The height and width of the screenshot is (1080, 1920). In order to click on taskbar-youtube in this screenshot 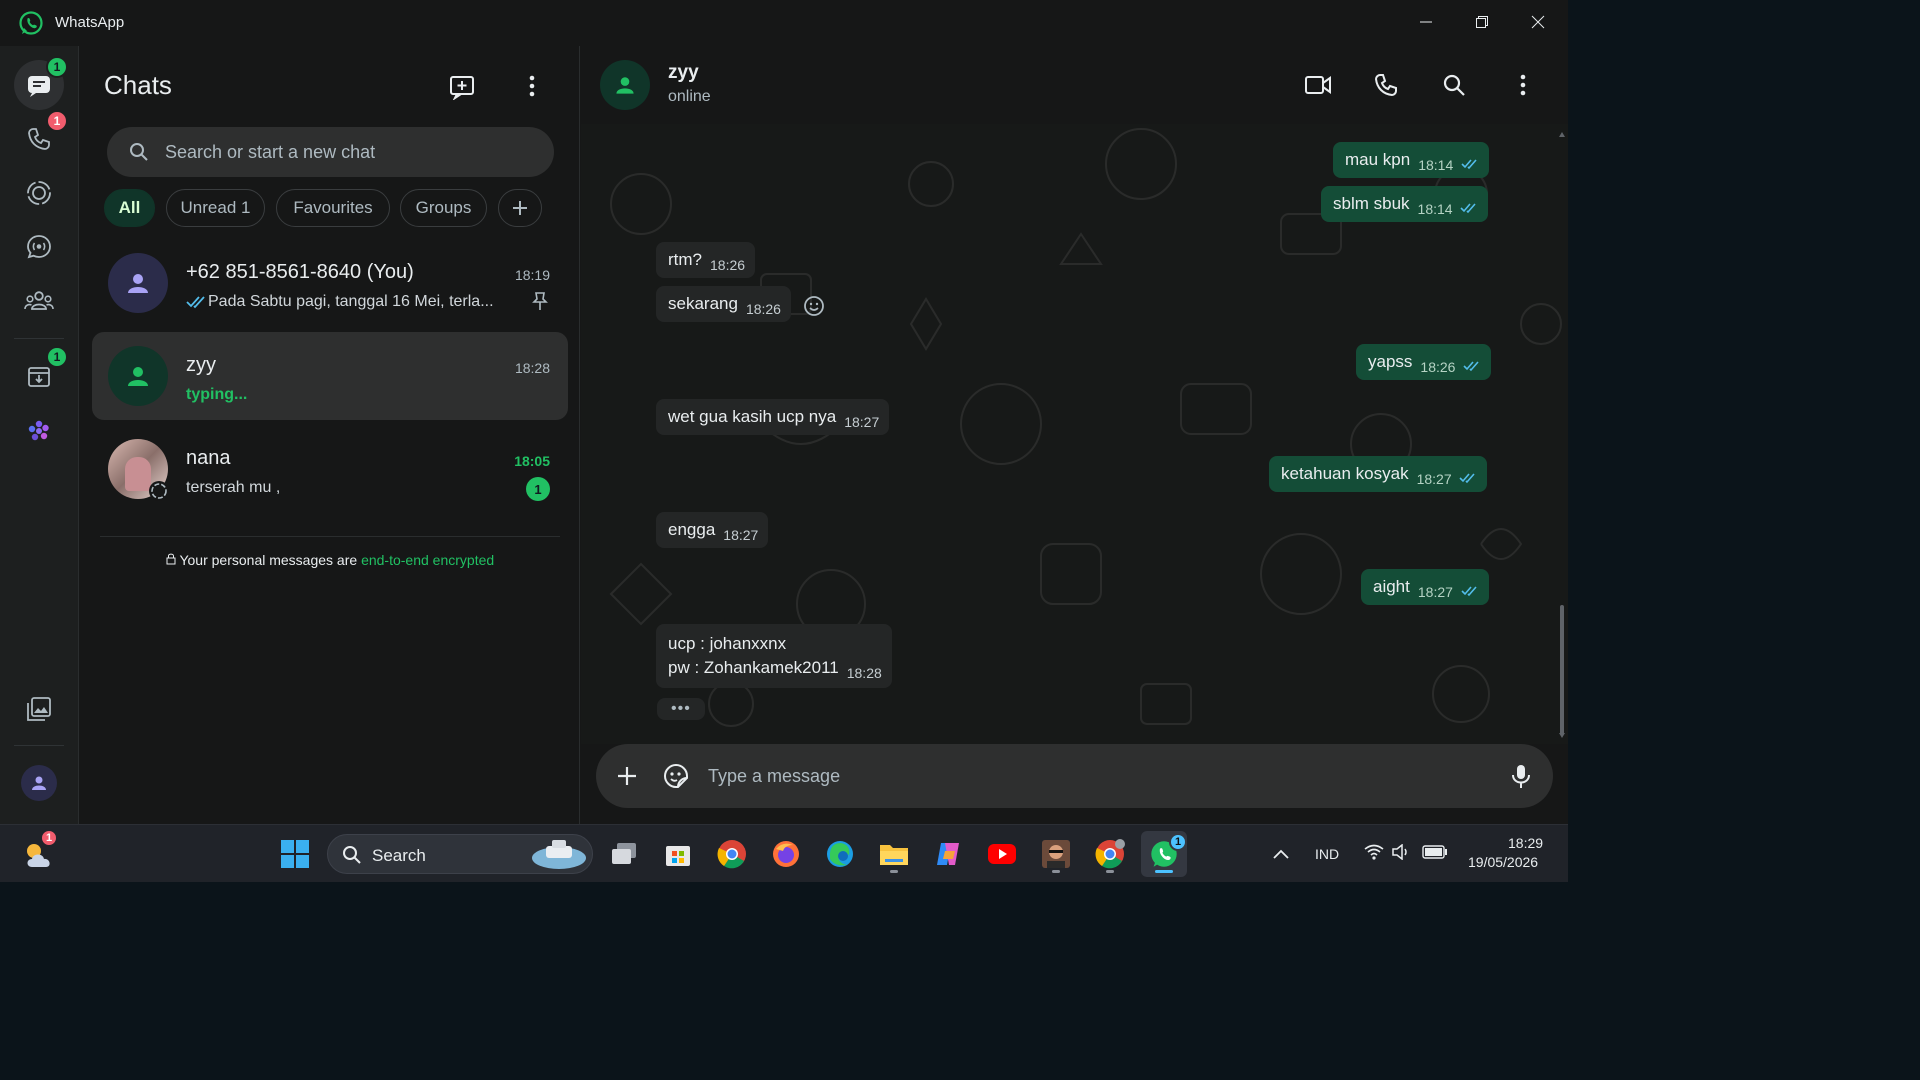, I will do `click(1002, 854)`.